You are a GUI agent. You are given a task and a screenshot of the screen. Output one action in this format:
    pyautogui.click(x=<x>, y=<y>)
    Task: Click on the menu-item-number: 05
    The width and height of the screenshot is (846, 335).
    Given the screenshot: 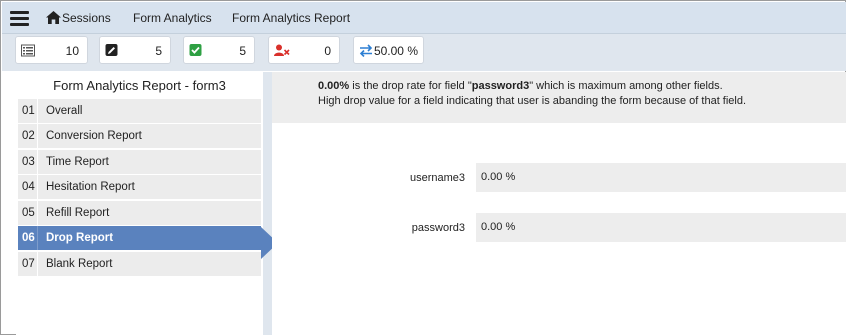 What is the action you would take?
    pyautogui.click(x=28, y=213)
    